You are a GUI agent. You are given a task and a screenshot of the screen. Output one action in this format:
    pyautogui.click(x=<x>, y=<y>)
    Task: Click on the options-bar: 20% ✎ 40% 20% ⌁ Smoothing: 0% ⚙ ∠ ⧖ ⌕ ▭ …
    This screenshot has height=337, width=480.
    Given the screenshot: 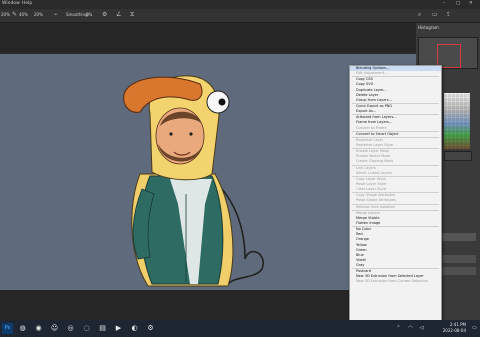 What is the action you would take?
    pyautogui.click(x=240, y=16)
    